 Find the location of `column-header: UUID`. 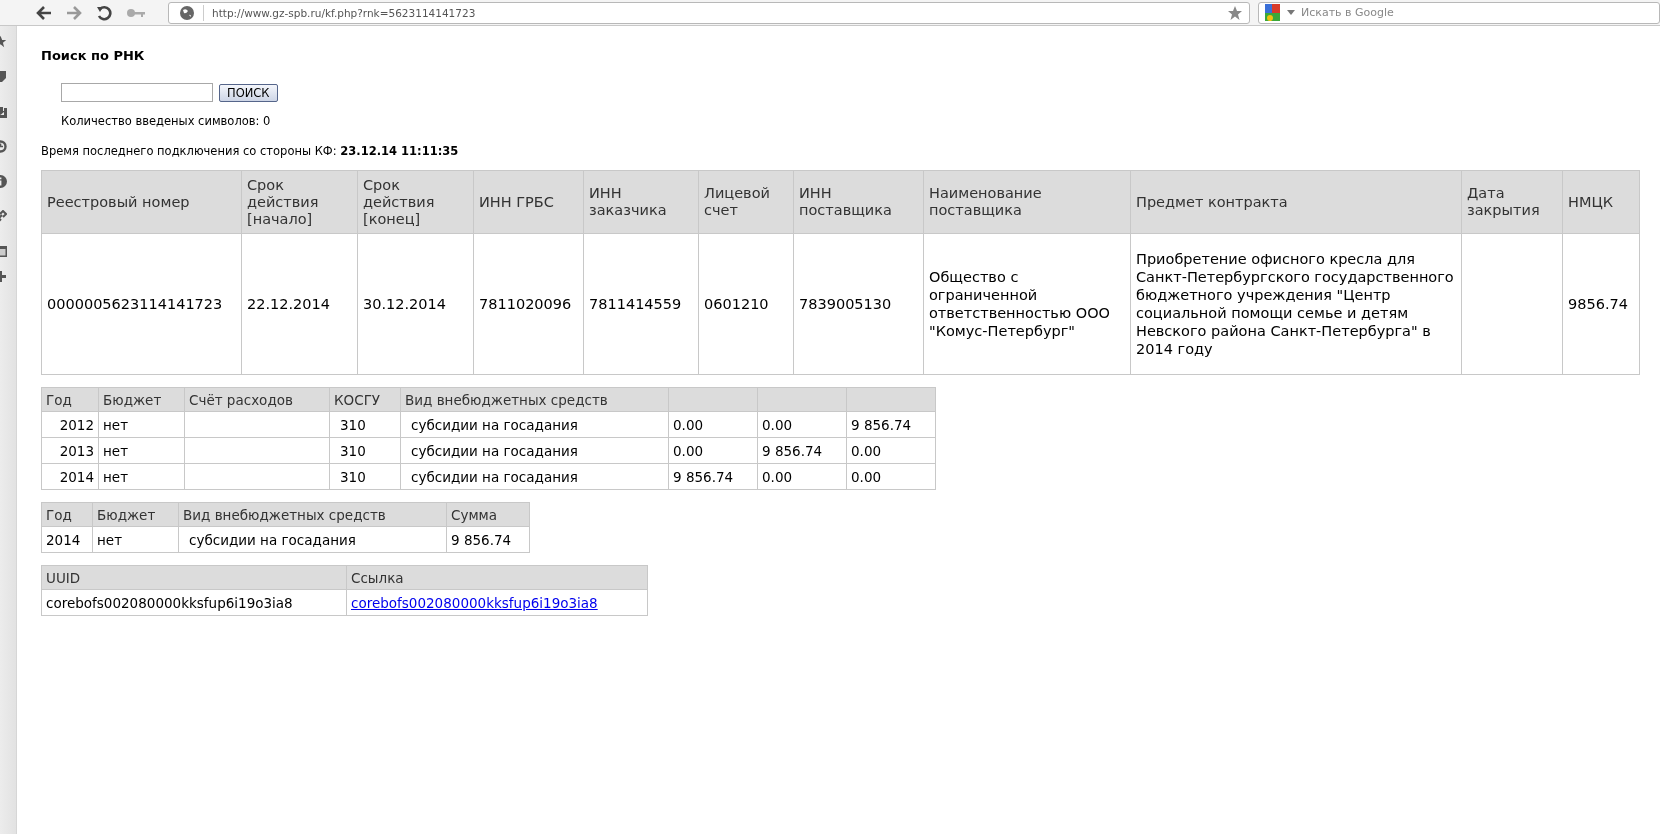

column-header: UUID is located at coordinates (194, 577).